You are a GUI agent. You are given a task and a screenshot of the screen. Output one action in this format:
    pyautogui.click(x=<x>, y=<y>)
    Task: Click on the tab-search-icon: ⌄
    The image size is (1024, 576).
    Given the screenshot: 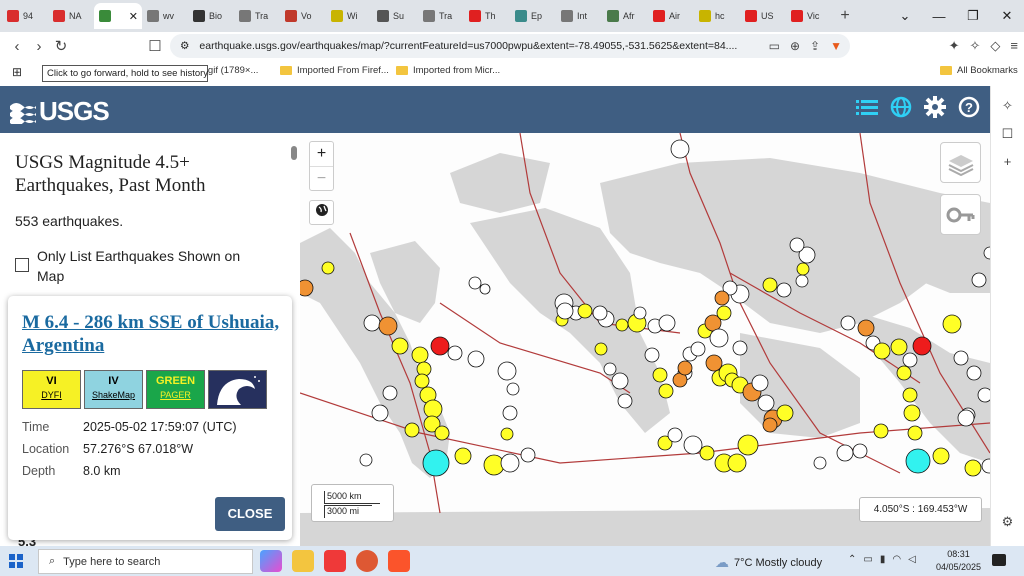 What is the action you would take?
    pyautogui.click(x=905, y=16)
    